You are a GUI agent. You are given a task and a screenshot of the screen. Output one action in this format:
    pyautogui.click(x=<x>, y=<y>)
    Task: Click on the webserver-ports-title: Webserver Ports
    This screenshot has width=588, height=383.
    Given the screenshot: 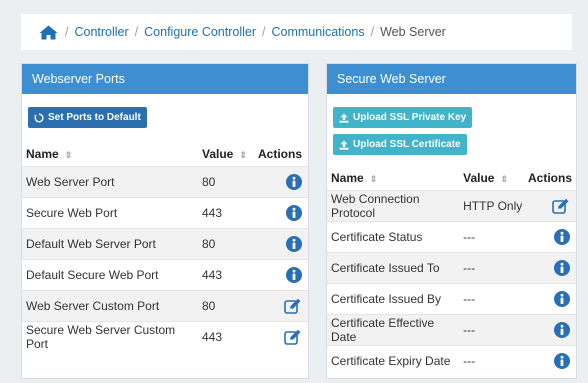 What is the action you would take?
    pyautogui.click(x=165, y=79)
    